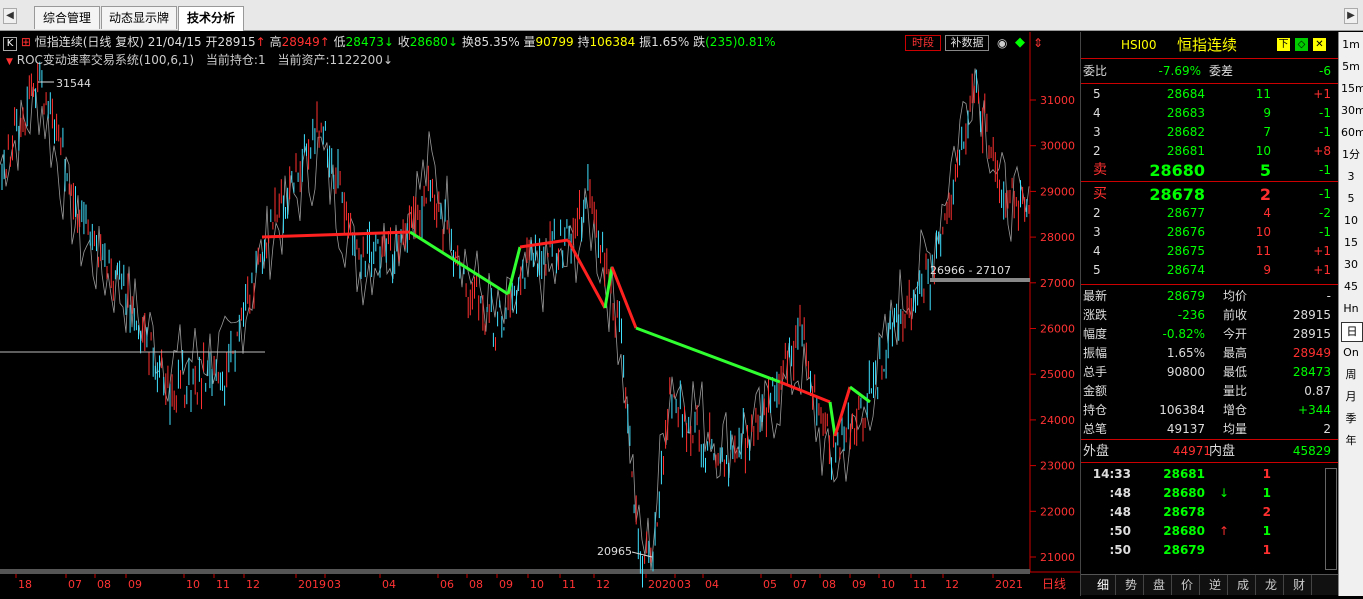  Describe the element at coordinates (211, 42) in the screenshot. I see `open-label: 开` at that location.